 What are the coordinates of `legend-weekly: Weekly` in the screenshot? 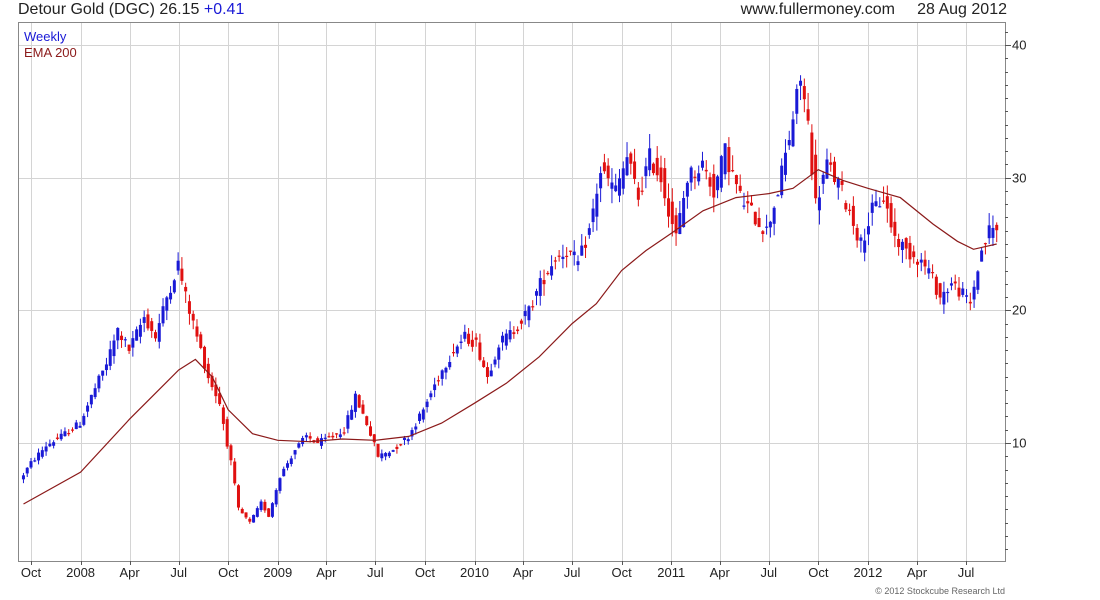 It's located at (45, 36).